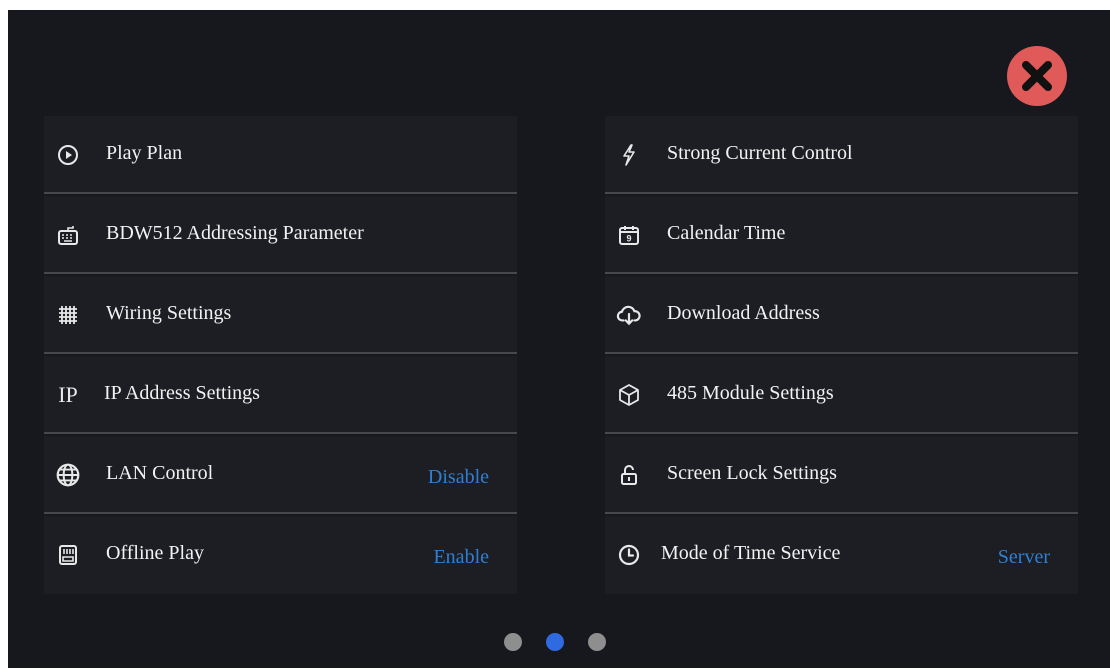  Describe the element at coordinates (841, 475) in the screenshot. I see `setting-row-screen-lock: Screen Lock Settings` at that location.